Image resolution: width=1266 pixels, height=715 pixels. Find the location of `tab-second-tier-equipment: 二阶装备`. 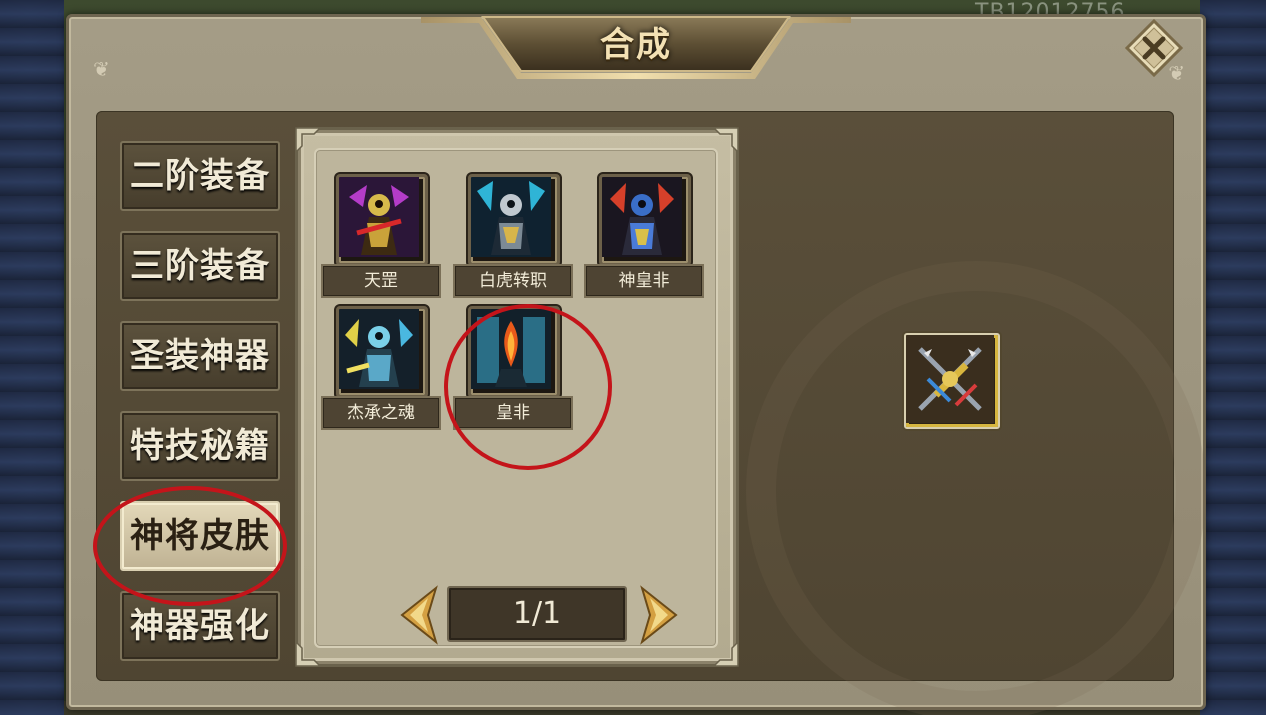

tab-second-tier-equipment: 二阶装备 is located at coordinates (200, 176).